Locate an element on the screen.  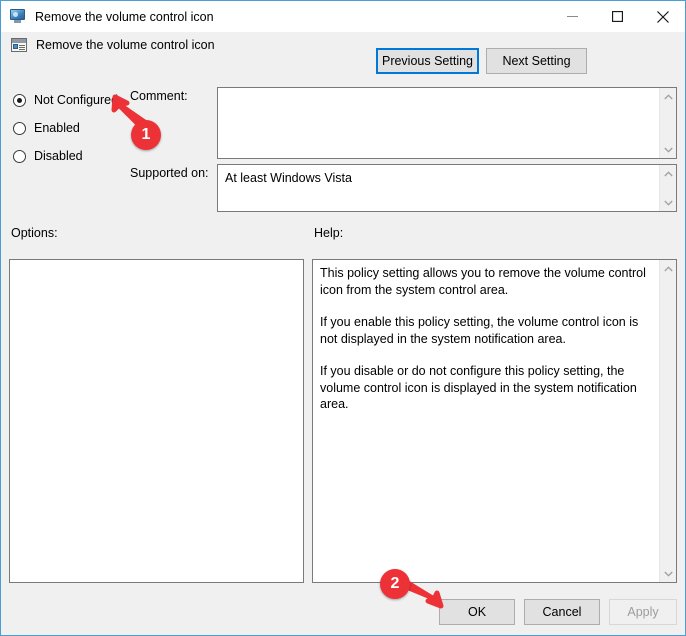
ok-button: OK is located at coordinates (477, 612).